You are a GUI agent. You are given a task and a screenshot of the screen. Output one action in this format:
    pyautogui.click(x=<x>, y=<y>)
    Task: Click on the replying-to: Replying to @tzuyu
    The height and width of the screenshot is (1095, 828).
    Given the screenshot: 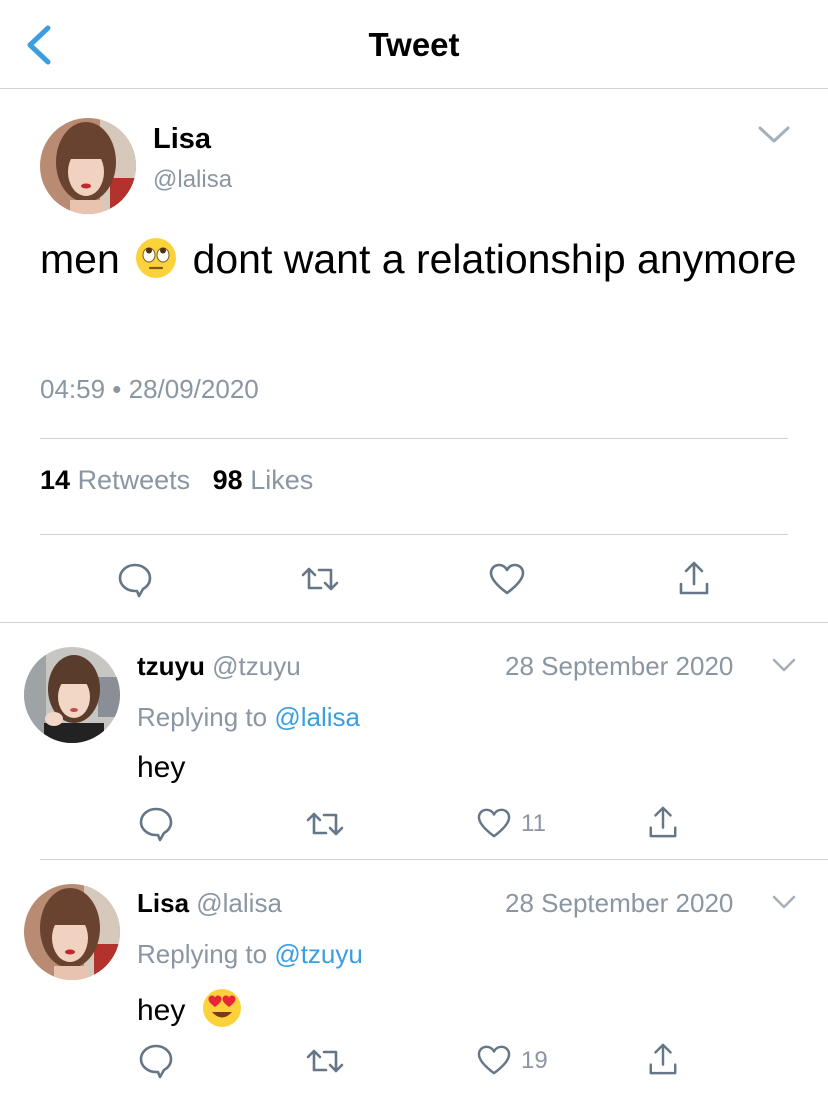 What is the action you would take?
    pyautogui.click(x=250, y=954)
    